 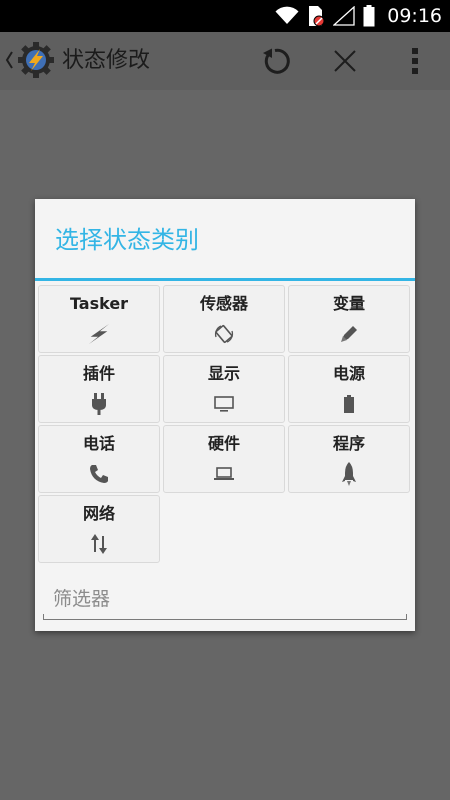 I want to click on refresh-icon, so click(x=275, y=61).